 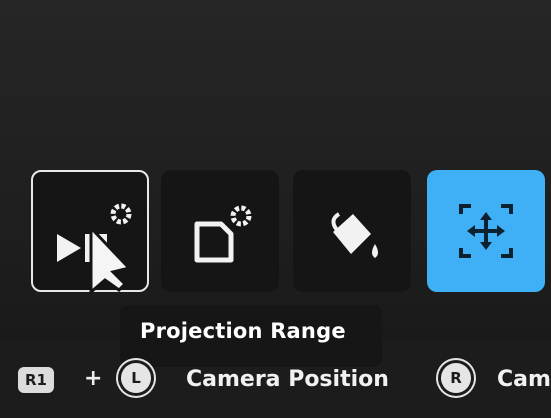 I want to click on tooltip: Projection Range, so click(x=251, y=336).